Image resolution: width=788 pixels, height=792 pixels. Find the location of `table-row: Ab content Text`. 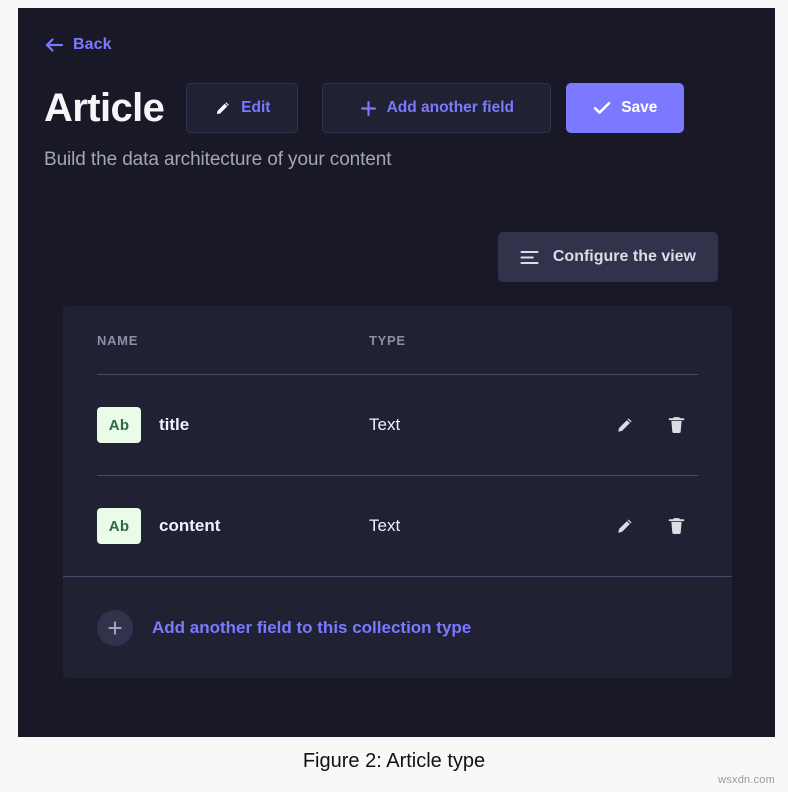

table-row: Ab content Text is located at coordinates (397, 526).